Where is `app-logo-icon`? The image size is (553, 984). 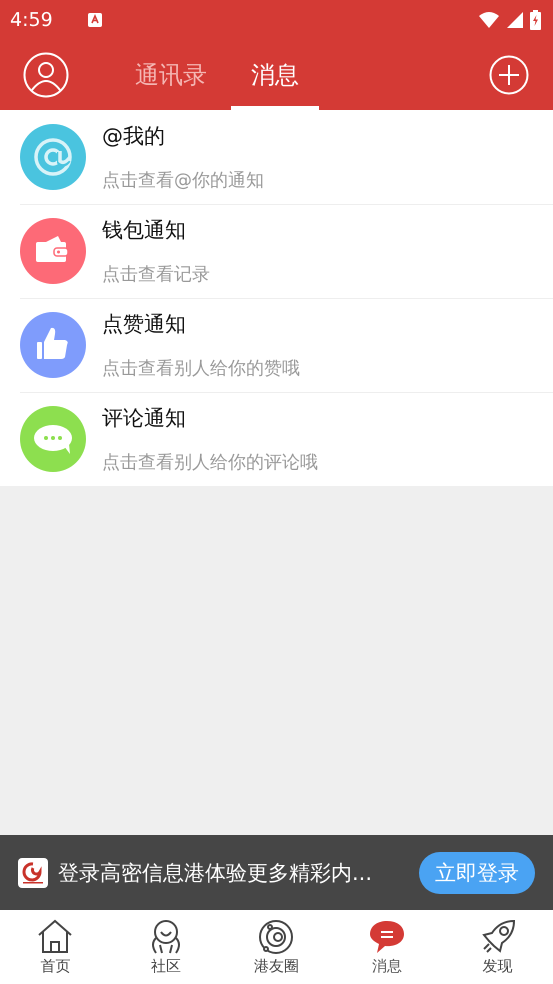
app-logo-icon is located at coordinates (33, 873).